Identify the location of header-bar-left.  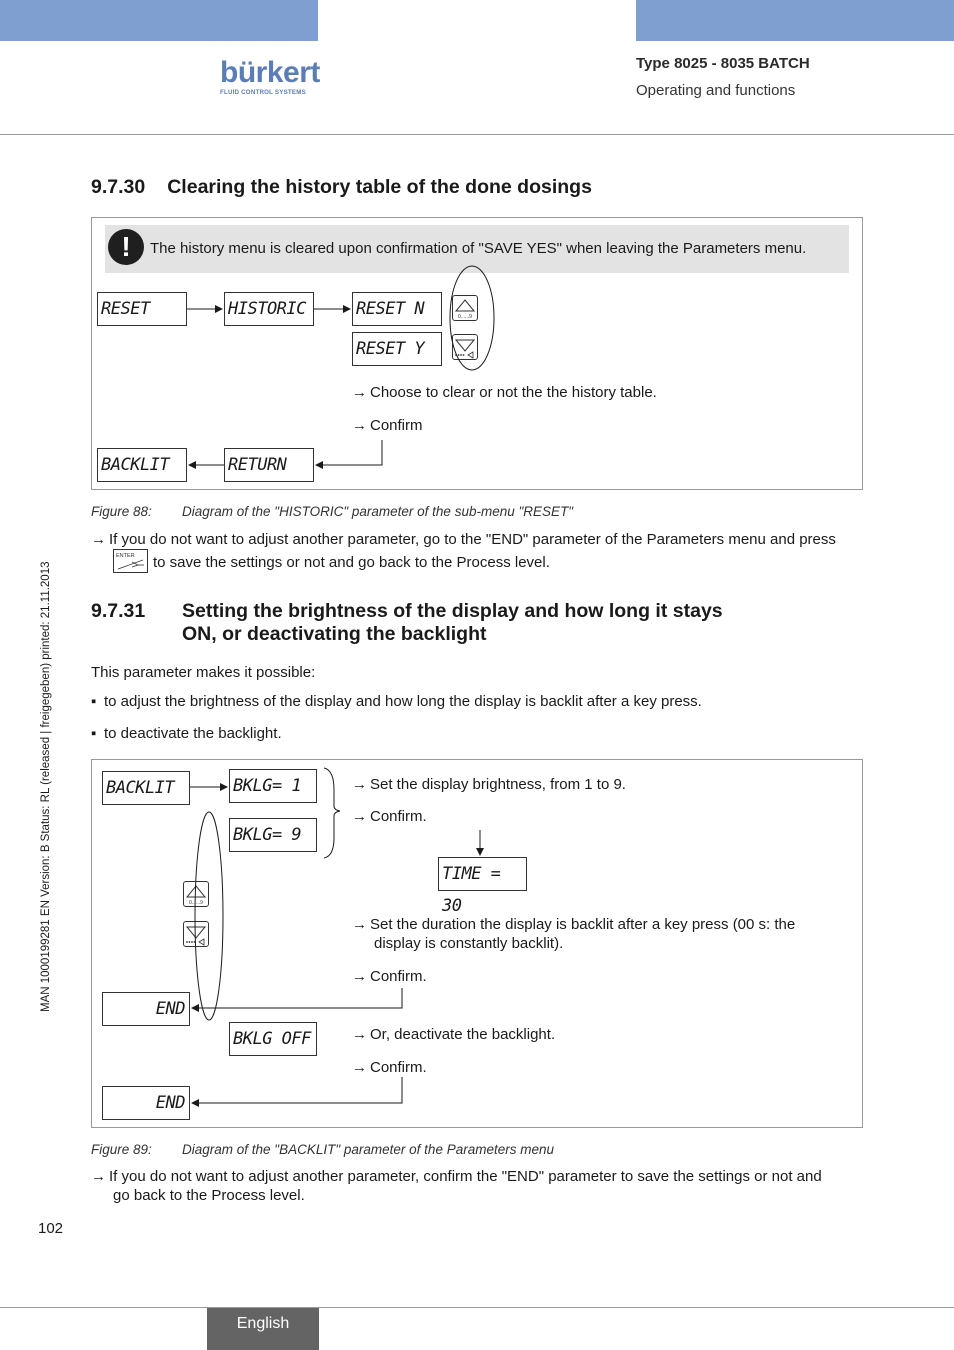
(159, 20).